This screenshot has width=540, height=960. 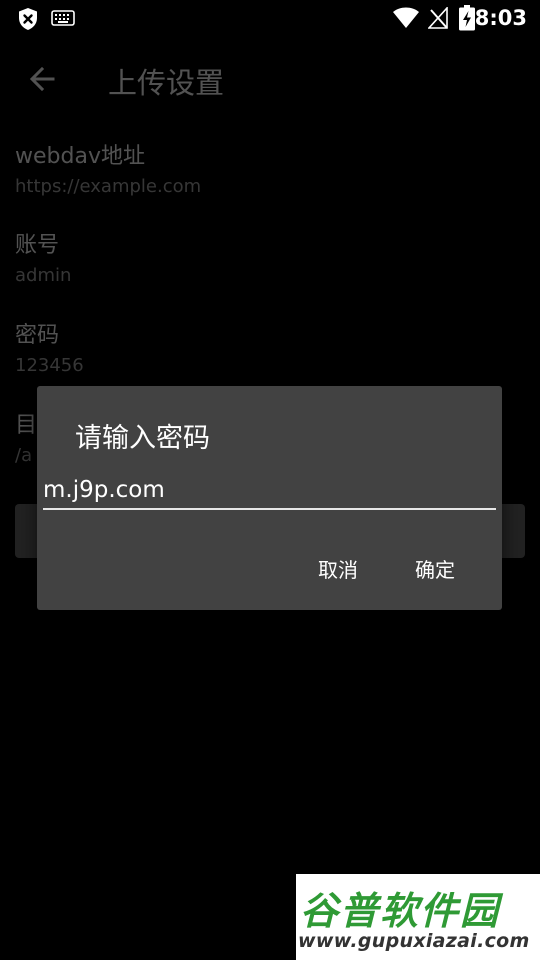 What do you see at coordinates (435, 568) in the screenshot?
I see `ok-button: 确定` at bounding box center [435, 568].